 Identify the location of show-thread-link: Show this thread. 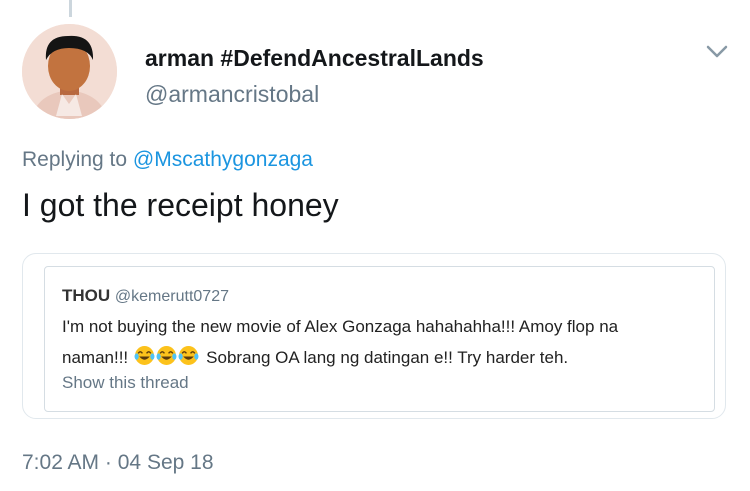
(125, 383).